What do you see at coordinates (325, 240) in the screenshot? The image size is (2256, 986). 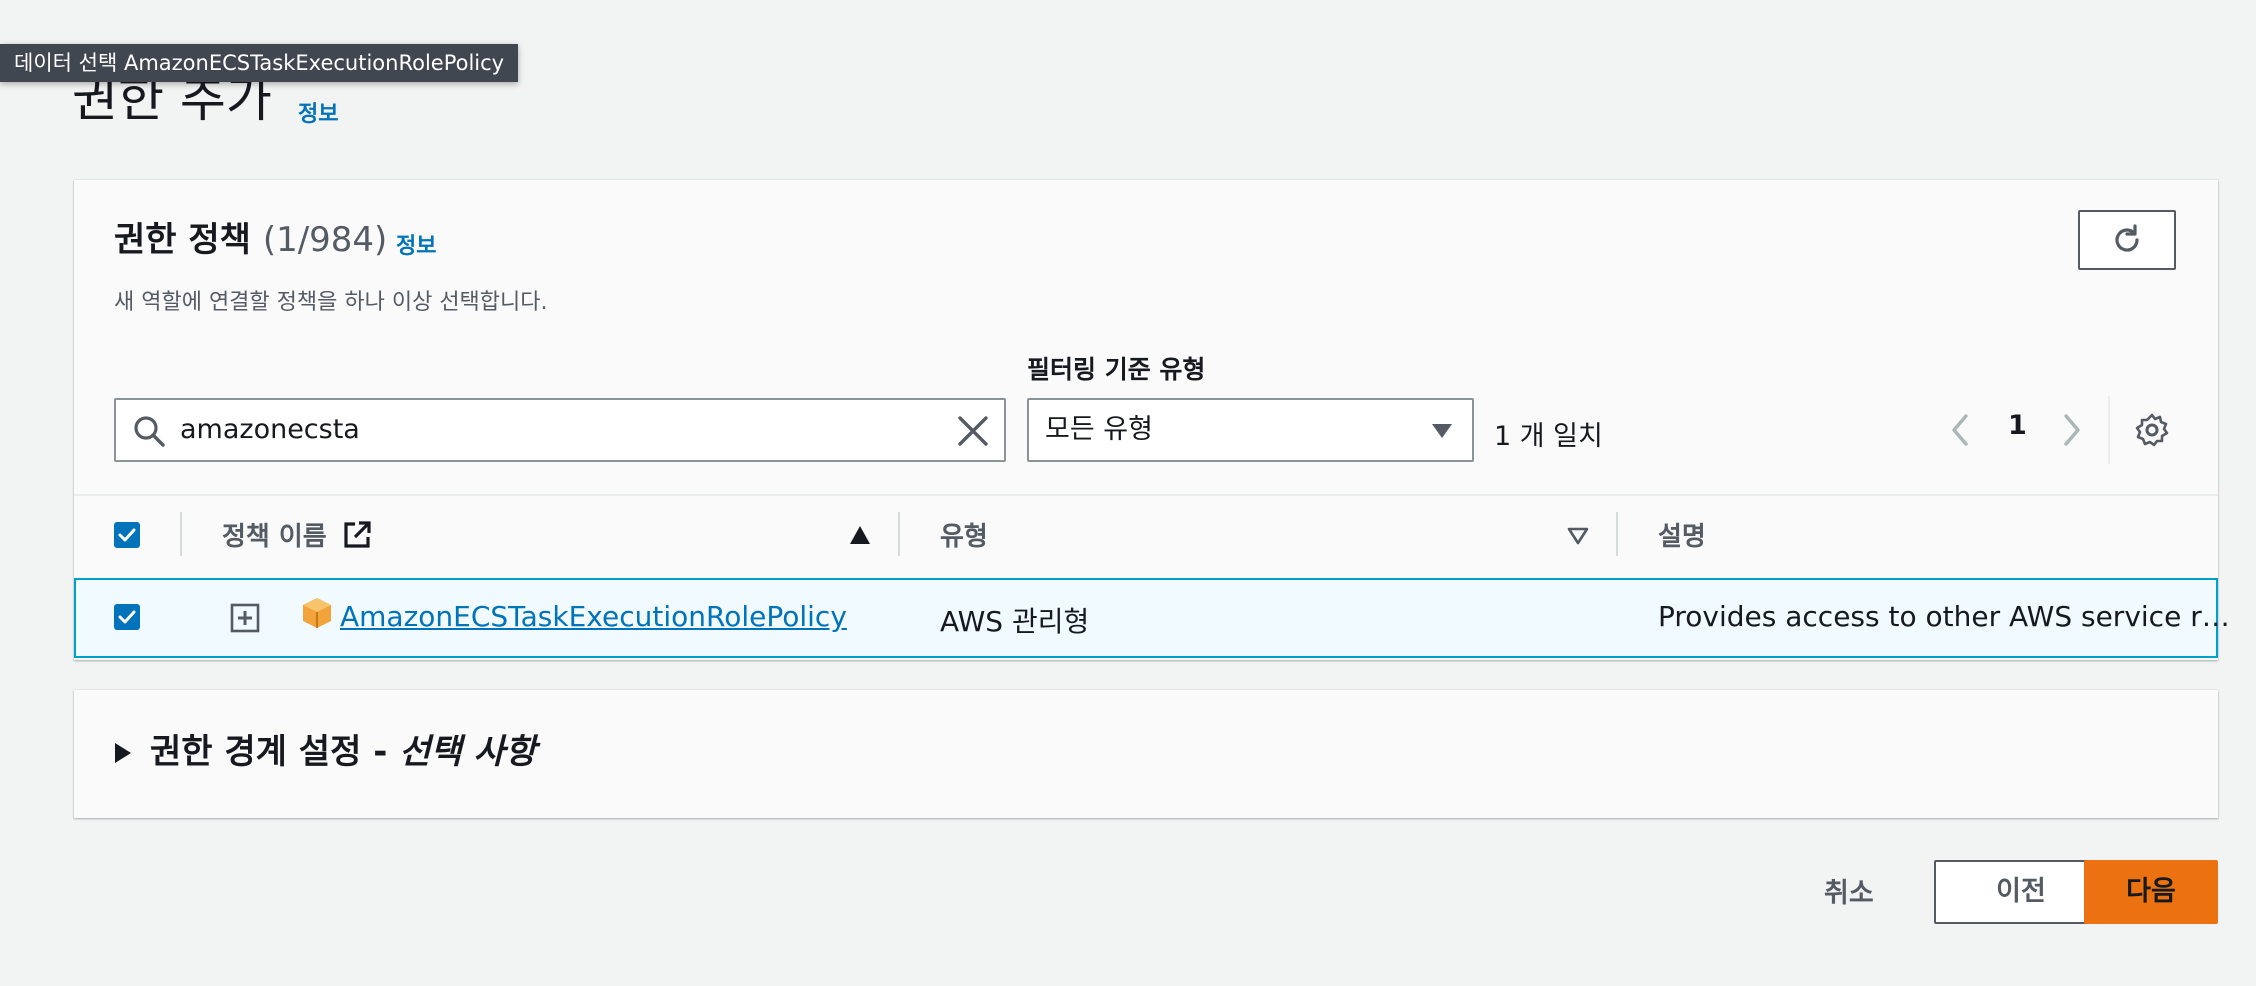 I see `policy-count: (1/984)` at bounding box center [325, 240].